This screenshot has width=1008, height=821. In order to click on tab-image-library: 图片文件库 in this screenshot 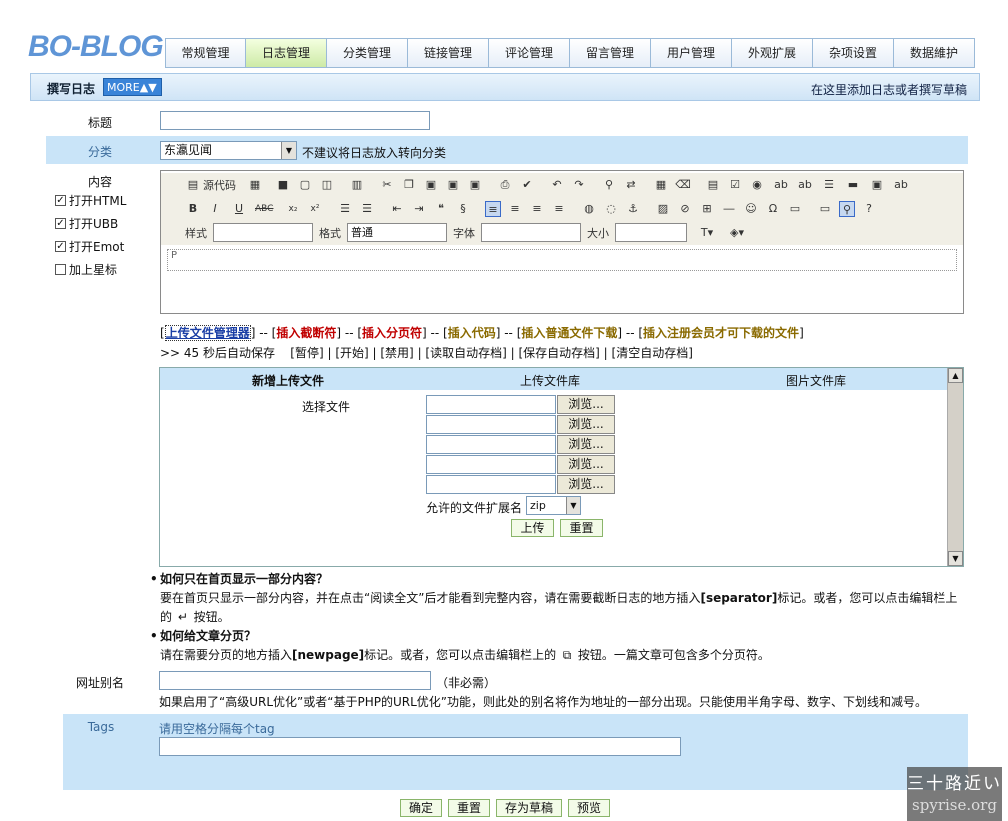, I will do `click(816, 380)`.